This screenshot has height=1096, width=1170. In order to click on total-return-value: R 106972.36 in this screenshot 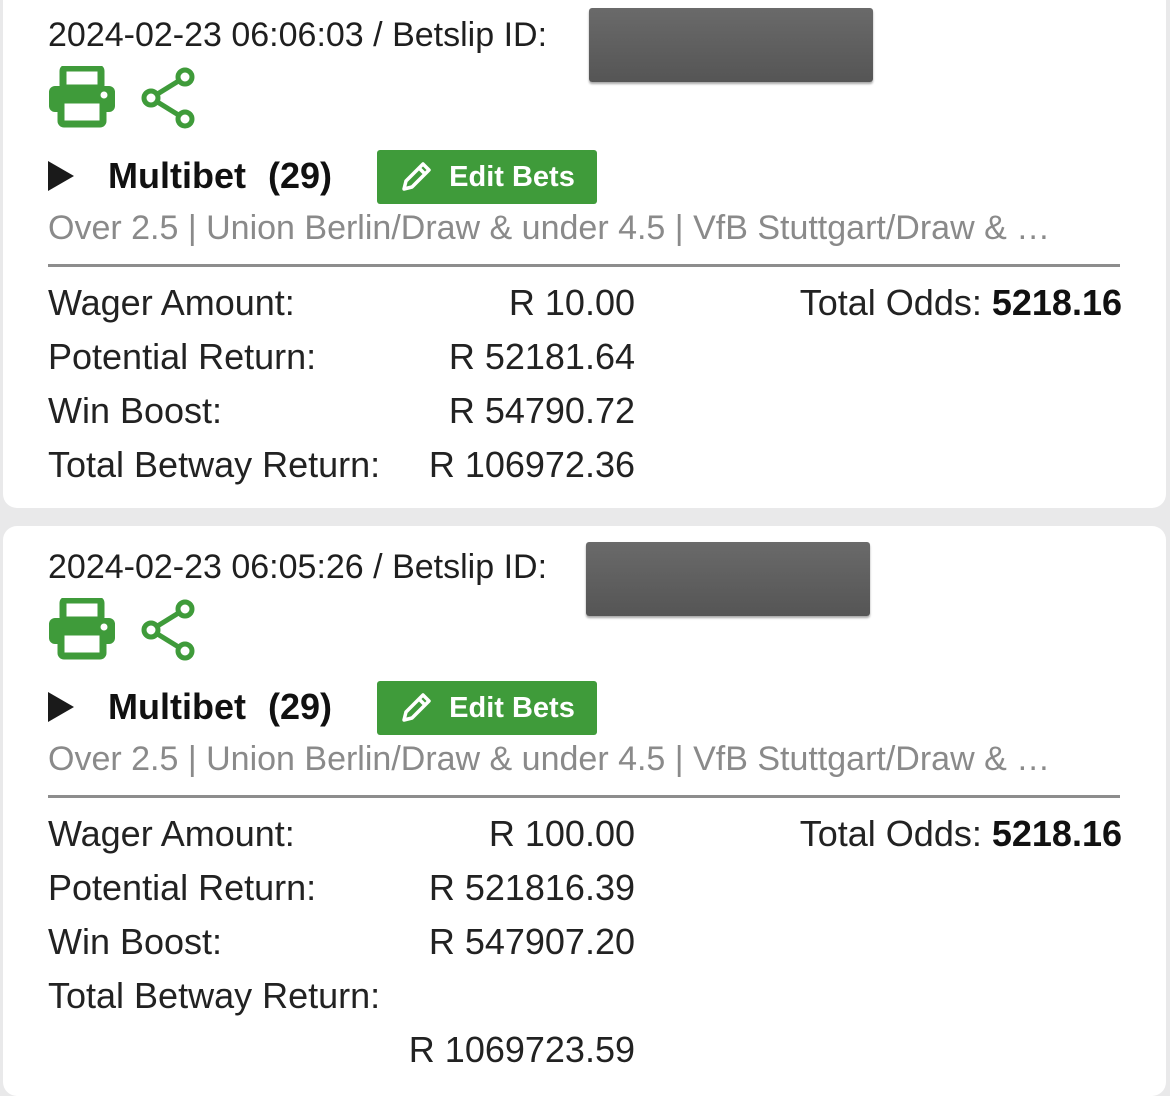, I will do `click(531, 464)`.